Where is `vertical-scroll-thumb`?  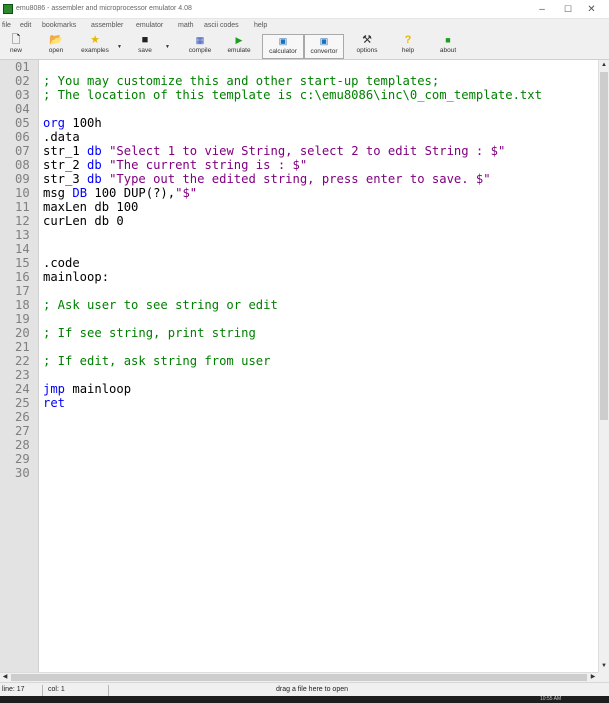 vertical-scroll-thumb is located at coordinates (604, 246).